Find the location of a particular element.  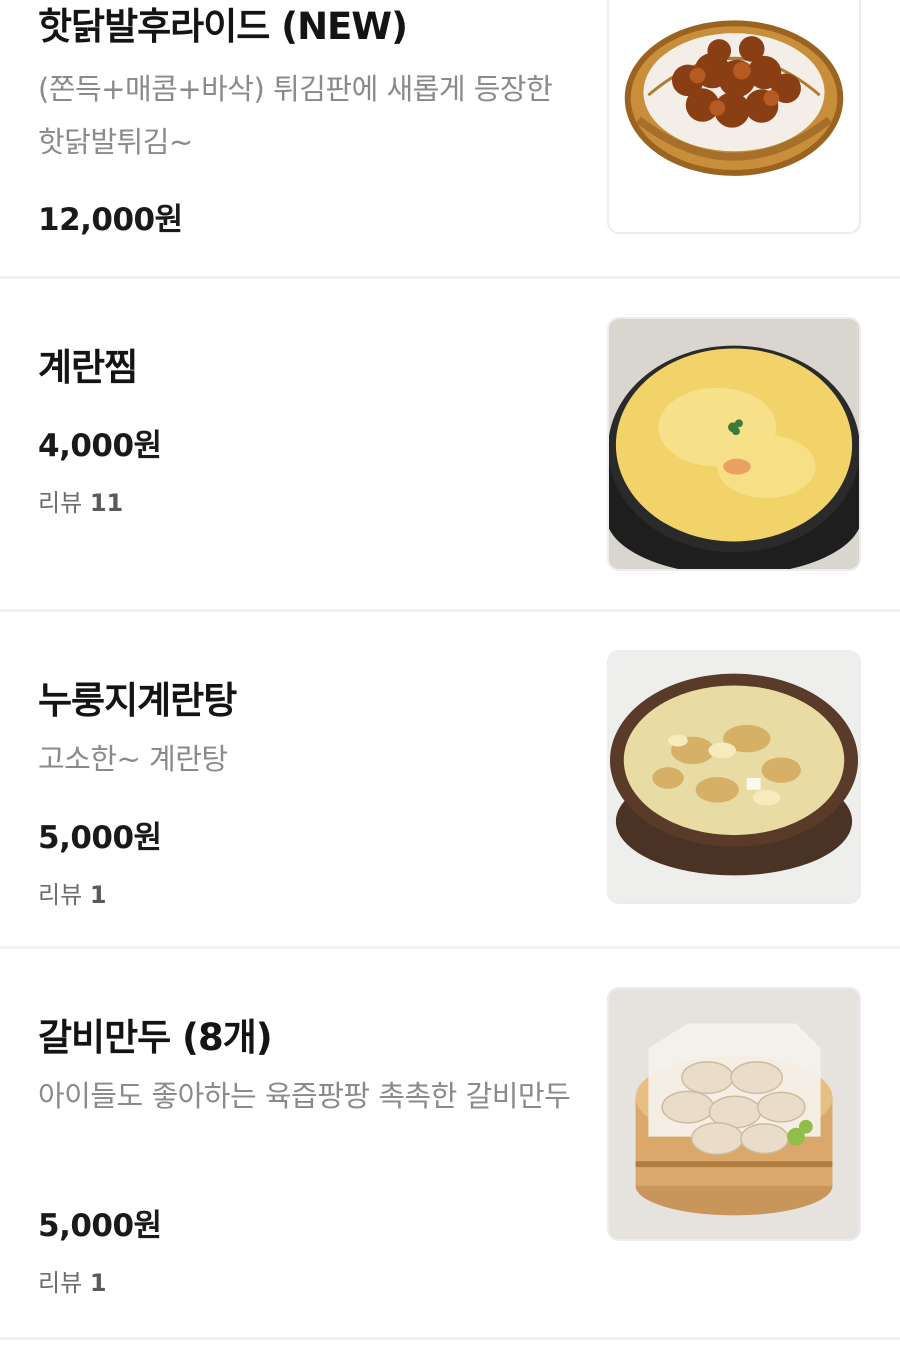

menu-item-price: 4,000원 is located at coordinates (100, 446).